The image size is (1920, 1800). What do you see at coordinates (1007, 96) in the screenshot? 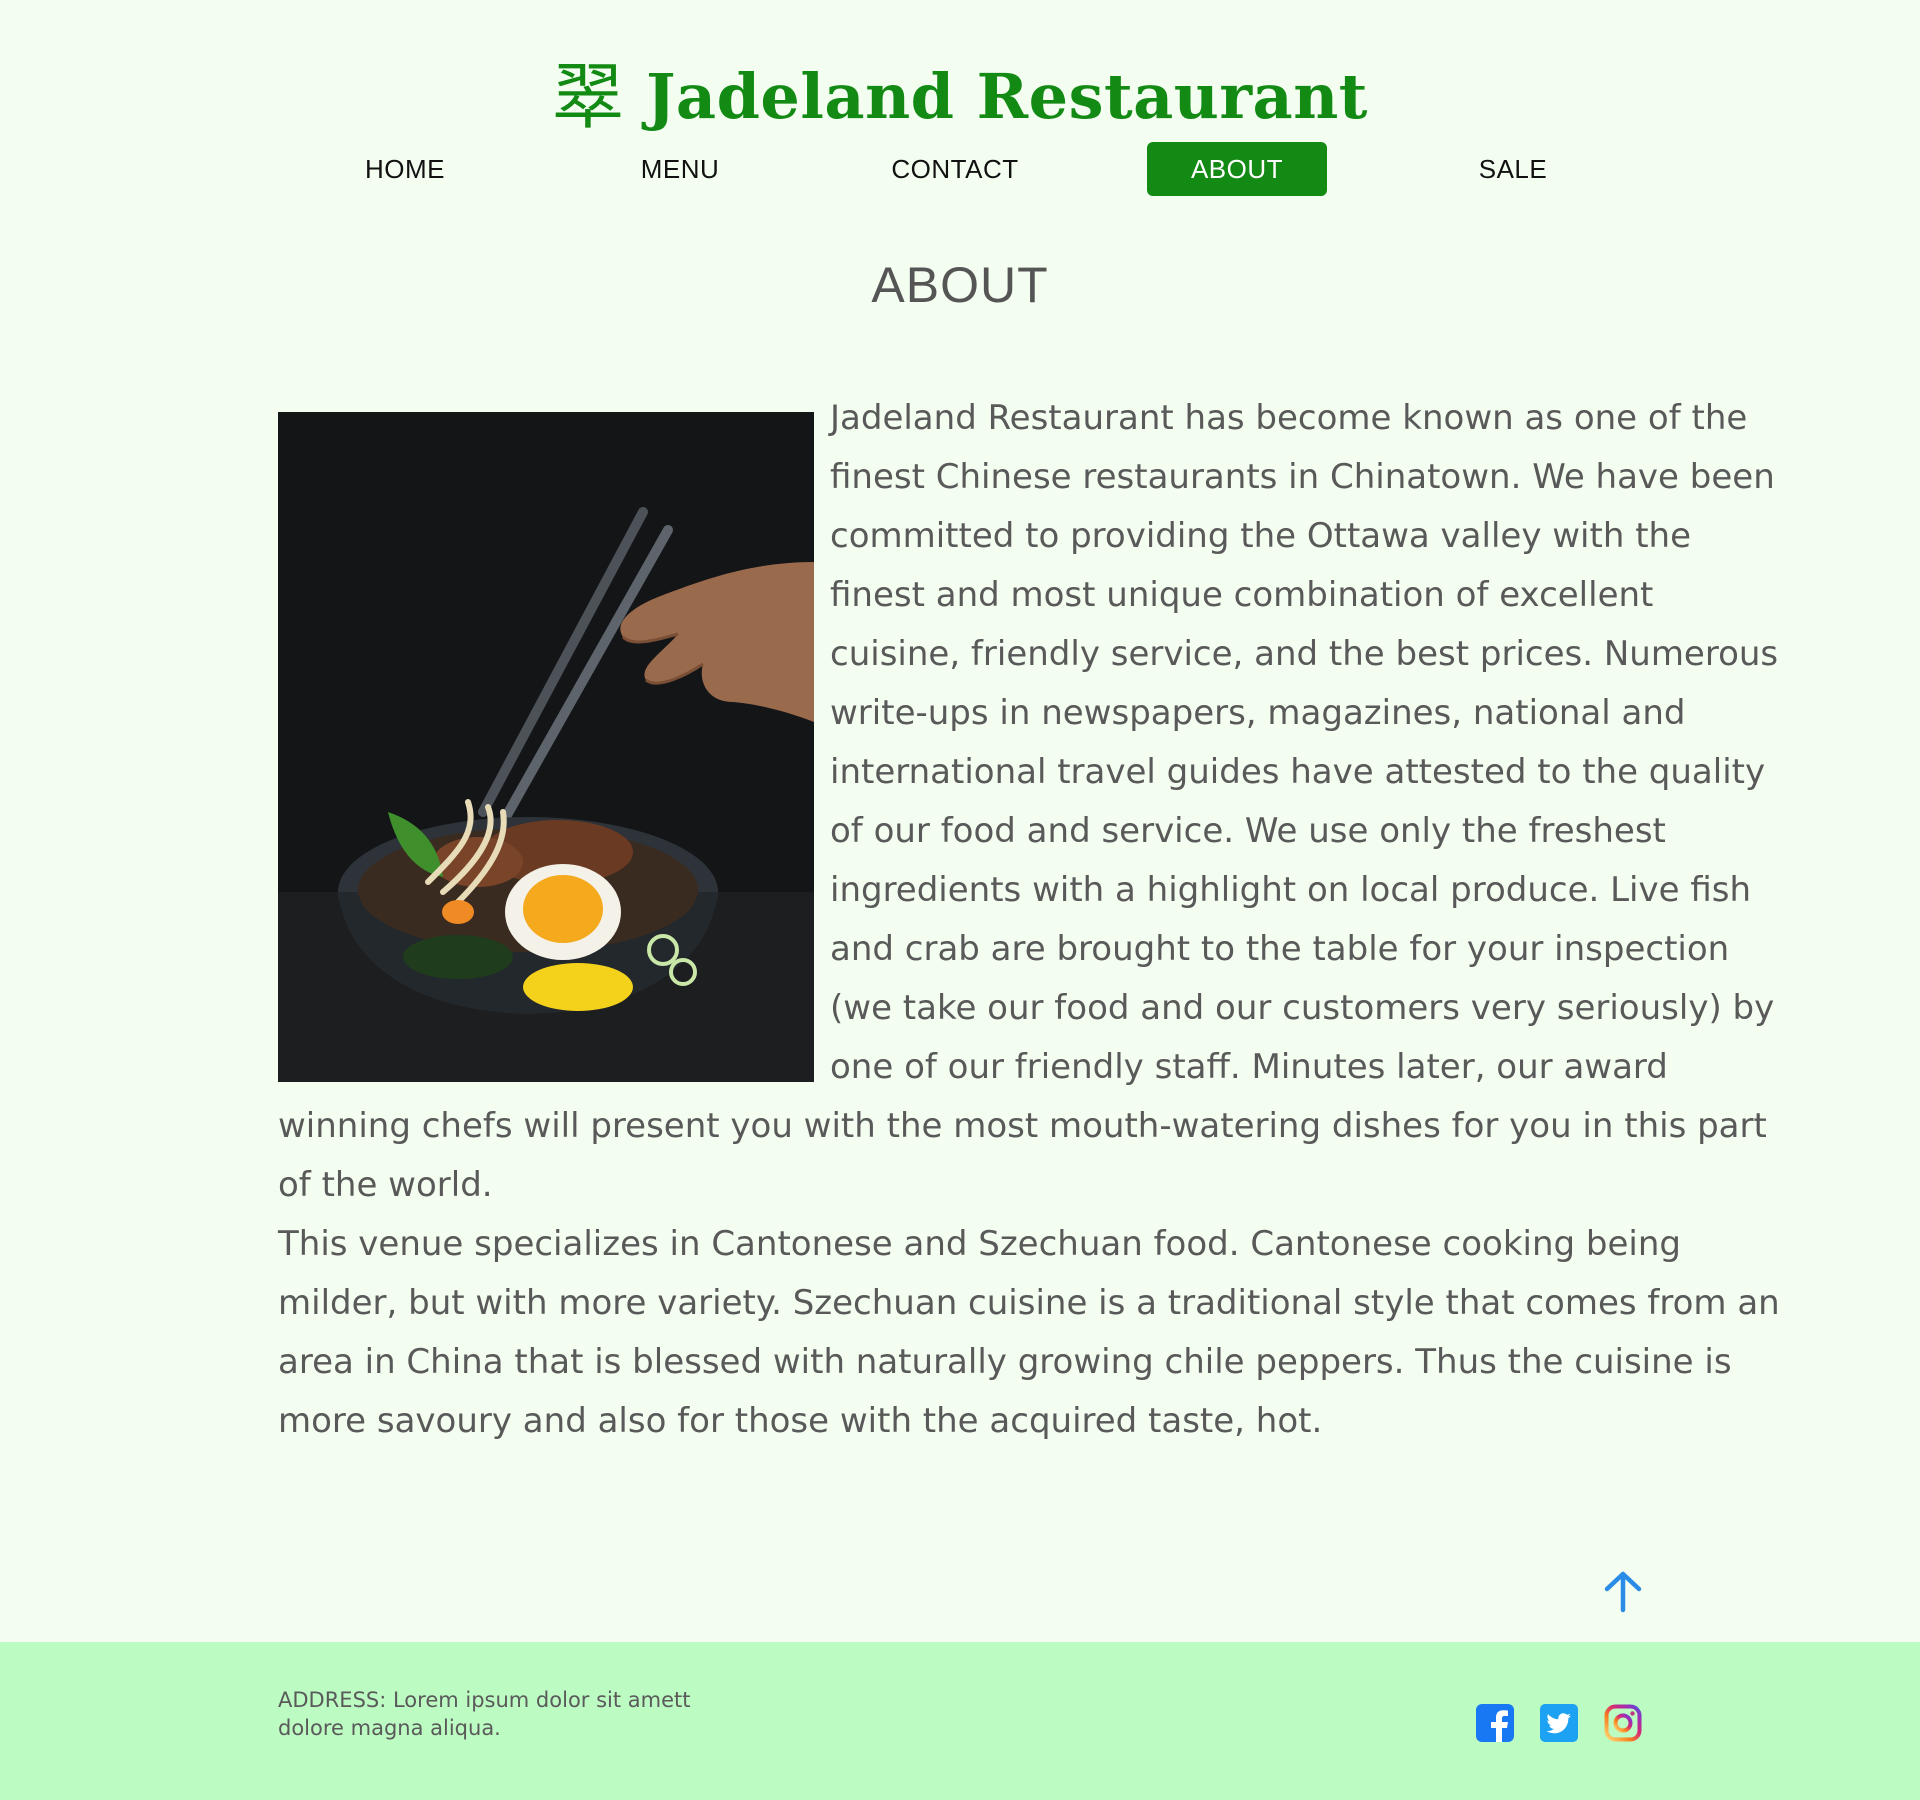
I see `brand-name: Jadeland Restaurant` at bounding box center [1007, 96].